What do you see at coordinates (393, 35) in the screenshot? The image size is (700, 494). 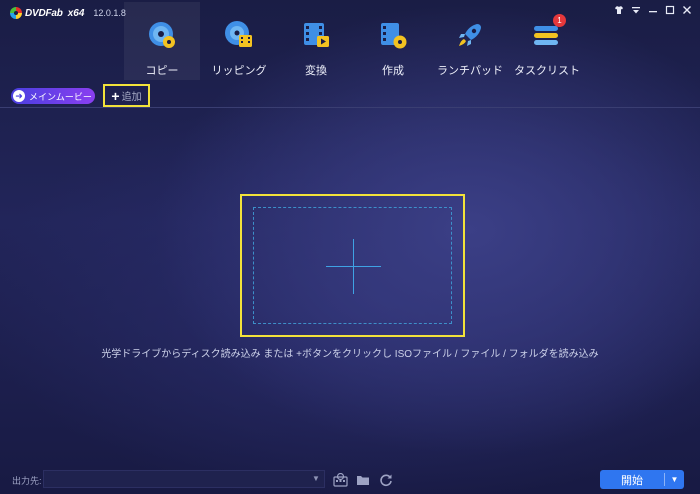 I see `film-creator-icon` at bounding box center [393, 35].